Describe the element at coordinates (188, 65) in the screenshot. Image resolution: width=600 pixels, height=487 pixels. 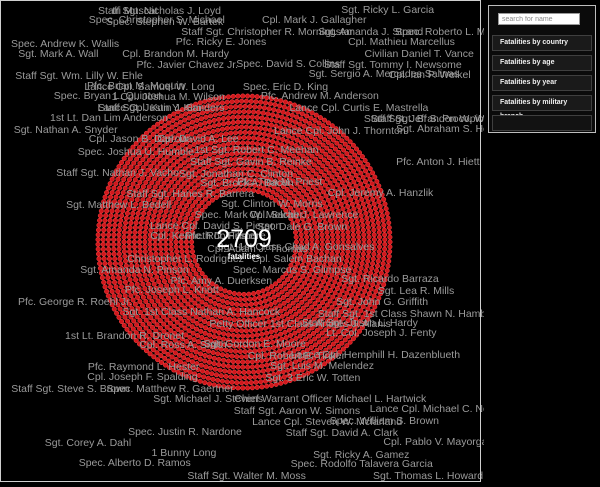
I see `fatality-name: Pfc. Javier Chavez Jr.` at that location.